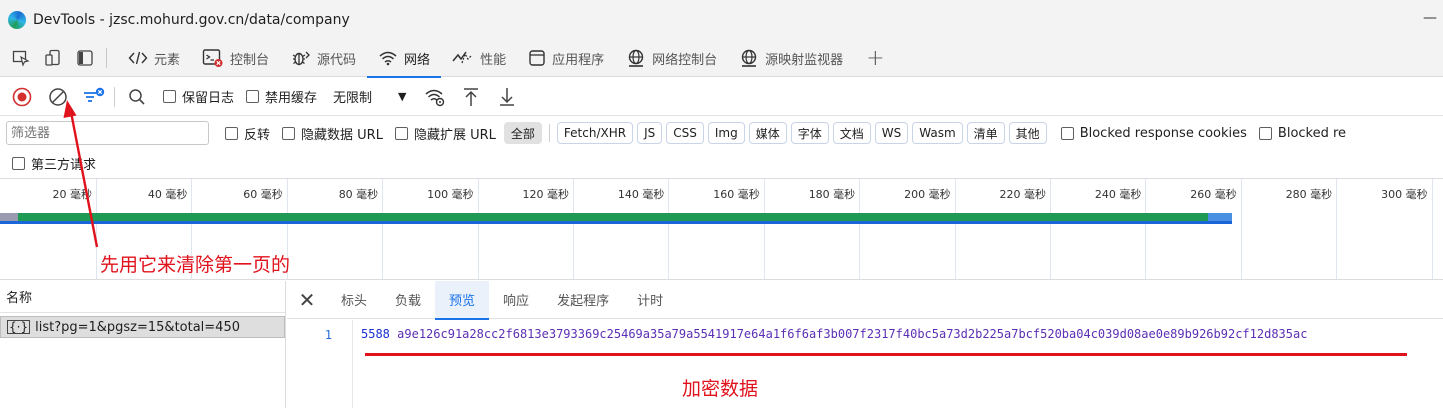 The height and width of the screenshot is (408, 1443). I want to click on annotation-clear-note: 先用它来清除第一页的, so click(195, 265).